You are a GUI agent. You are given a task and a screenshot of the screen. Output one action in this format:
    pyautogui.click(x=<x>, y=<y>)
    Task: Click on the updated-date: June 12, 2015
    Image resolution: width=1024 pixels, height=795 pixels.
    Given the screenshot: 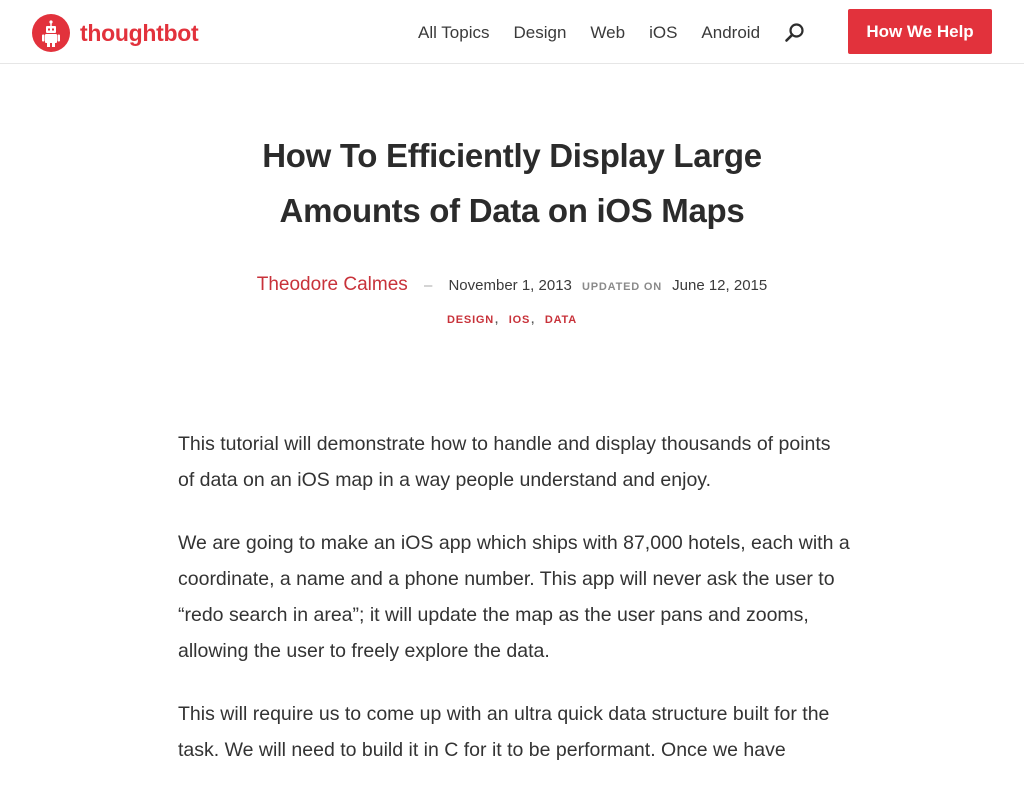 What is the action you would take?
    pyautogui.click(x=720, y=285)
    